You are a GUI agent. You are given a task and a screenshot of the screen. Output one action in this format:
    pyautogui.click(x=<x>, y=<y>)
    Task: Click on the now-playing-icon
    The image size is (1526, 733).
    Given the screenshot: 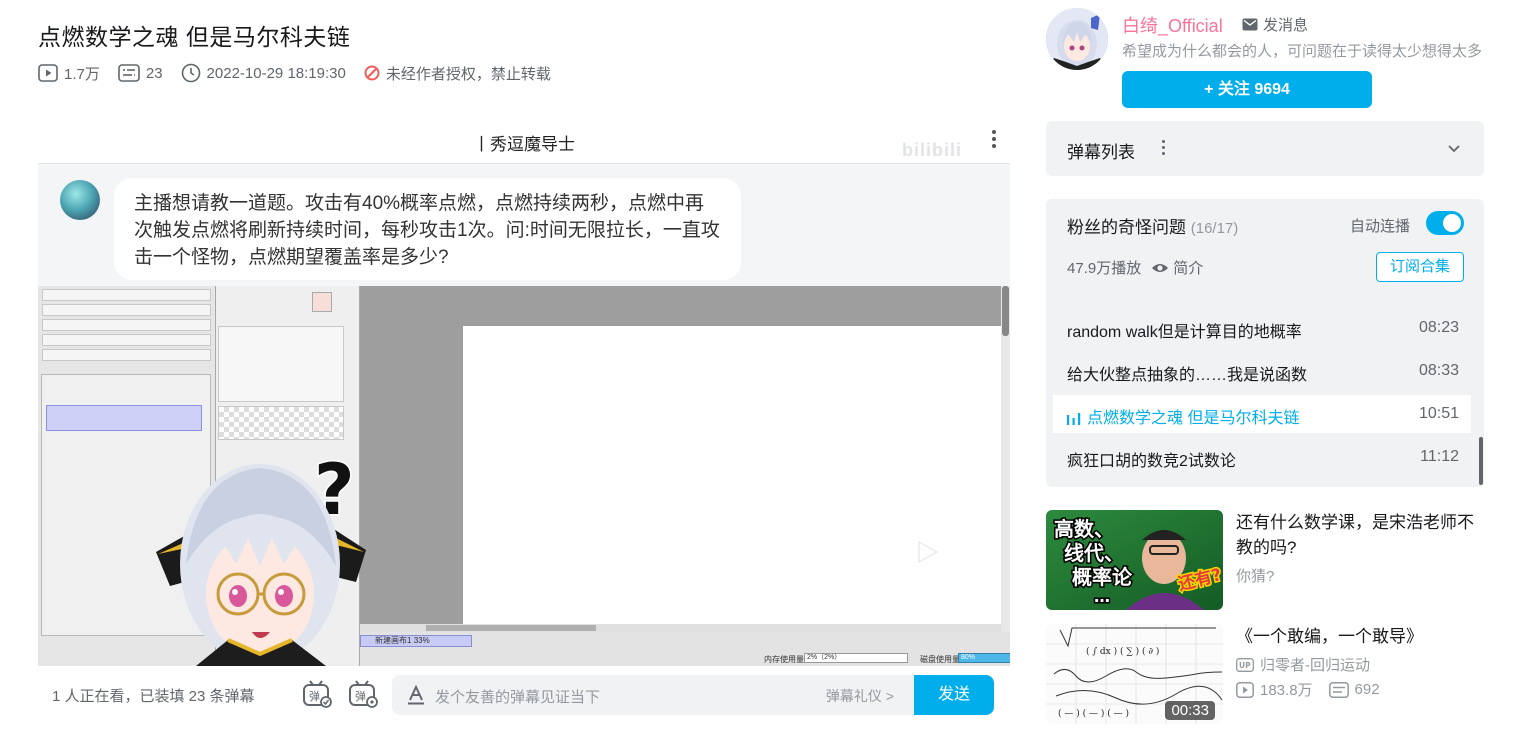 What is the action you would take?
    pyautogui.click(x=1074, y=418)
    